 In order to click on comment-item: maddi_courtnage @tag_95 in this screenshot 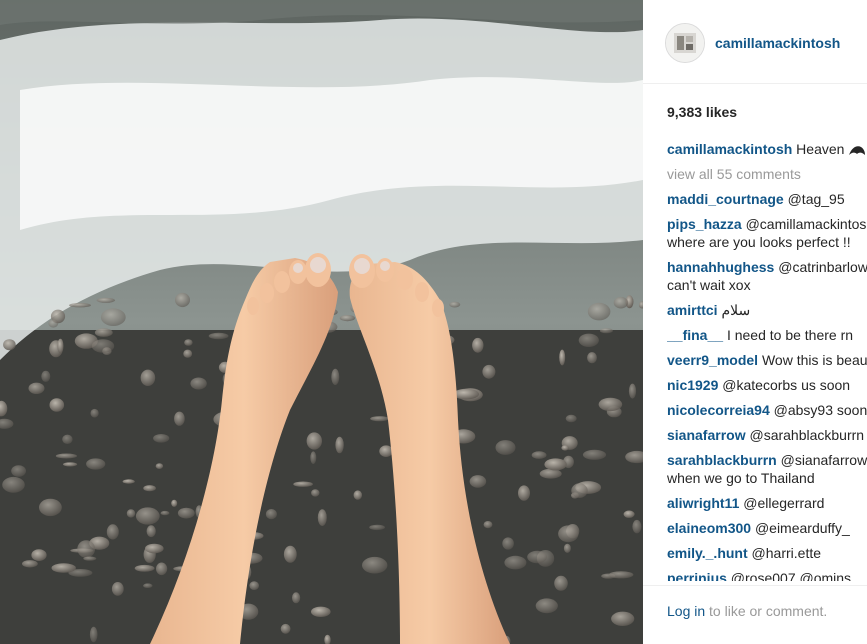, I will do `click(767, 199)`.